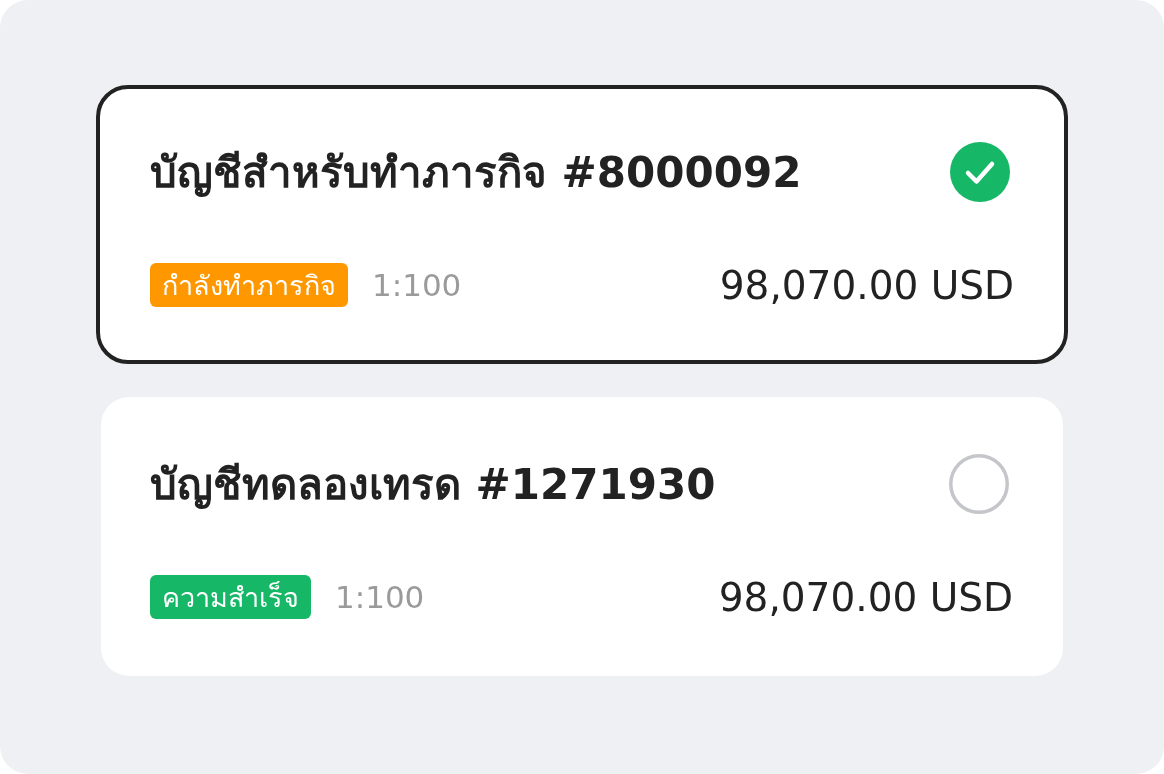 The height and width of the screenshot is (774, 1164). What do you see at coordinates (476, 173) in the screenshot?
I see `account-title: บัญชีสำหรับทำภารกิจ #8000092` at bounding box center [476, 173].